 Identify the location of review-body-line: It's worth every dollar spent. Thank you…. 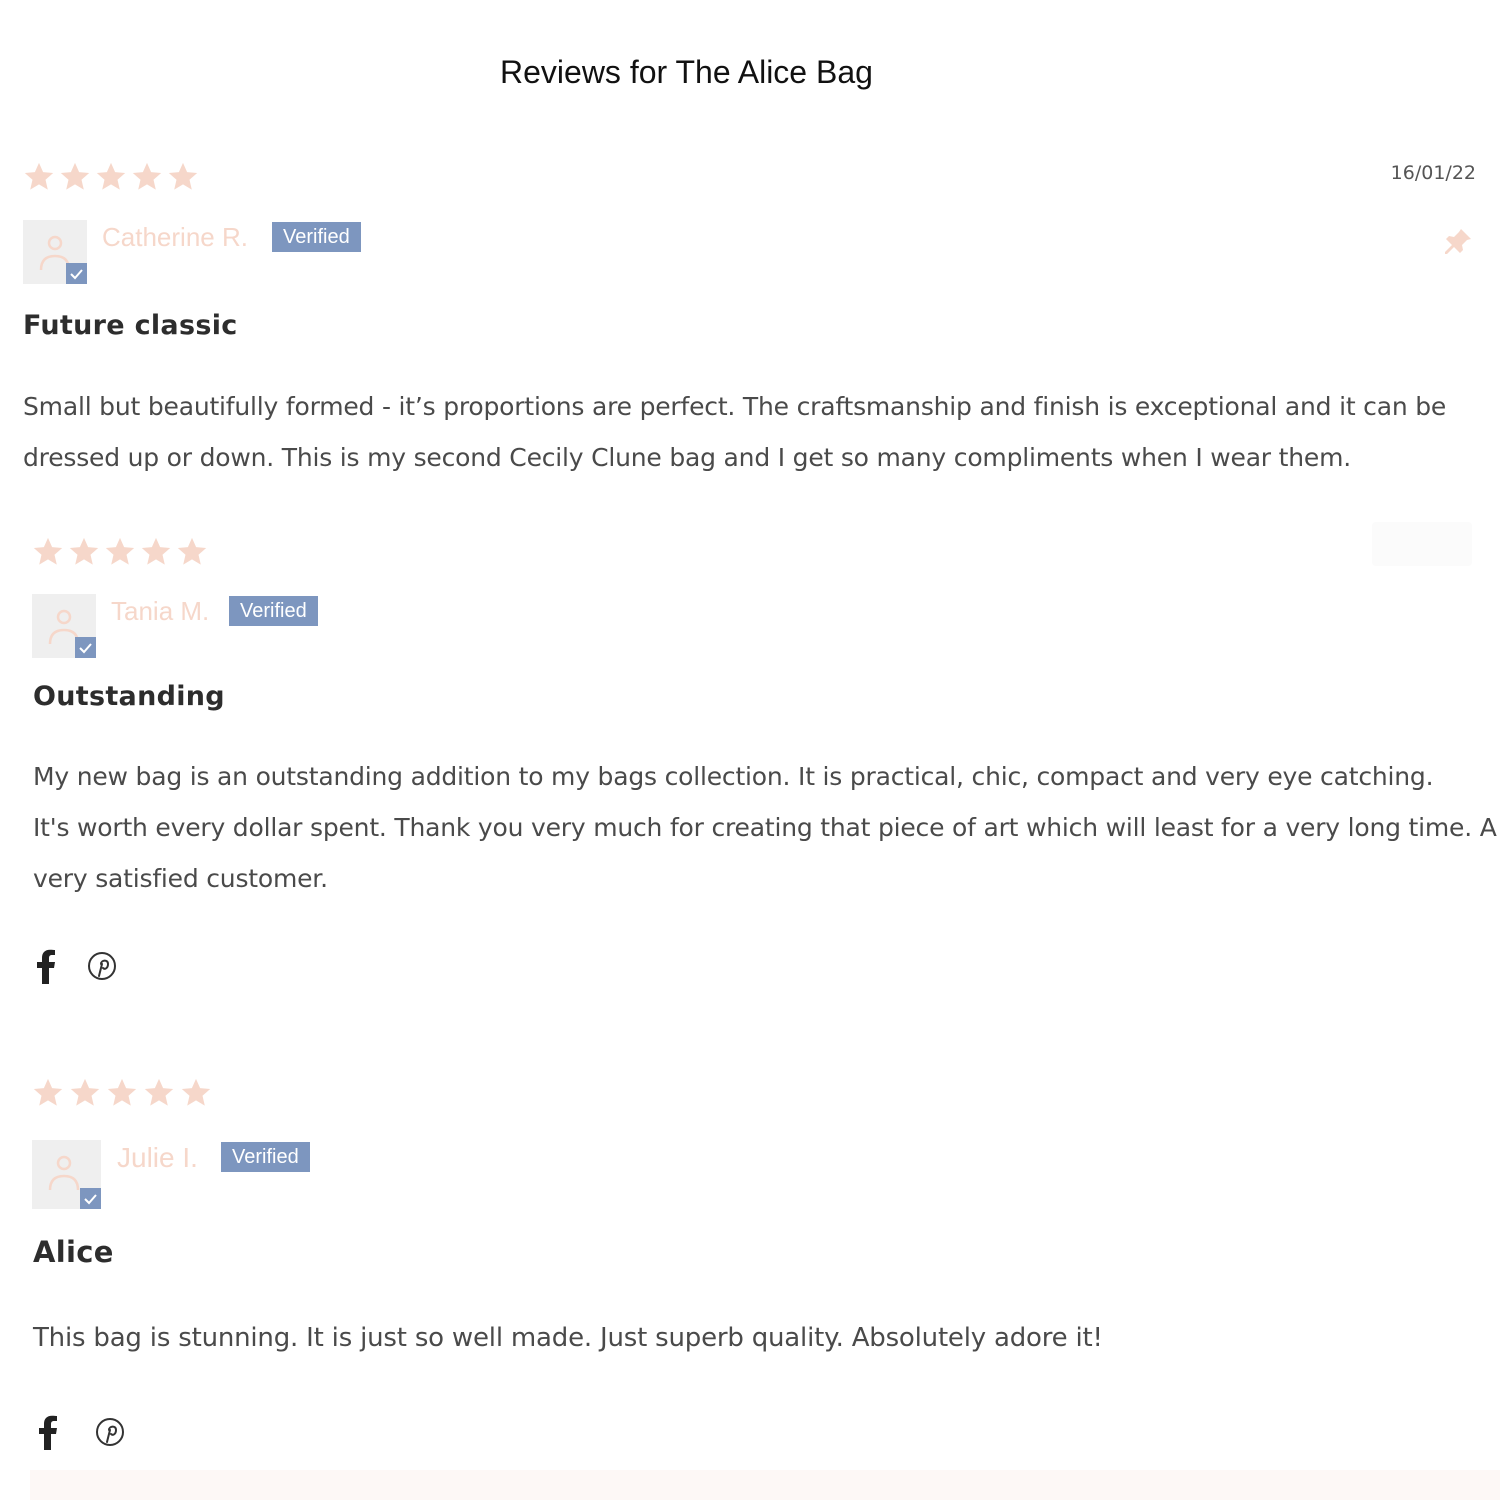
(765, 827).